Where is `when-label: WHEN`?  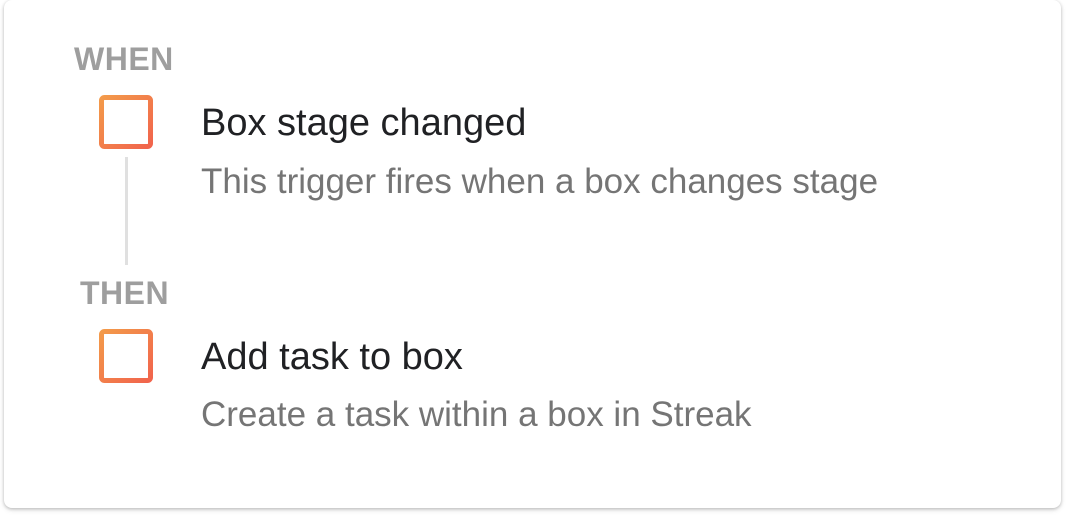 when-label: WHEN is located at coordinates (124, 59).